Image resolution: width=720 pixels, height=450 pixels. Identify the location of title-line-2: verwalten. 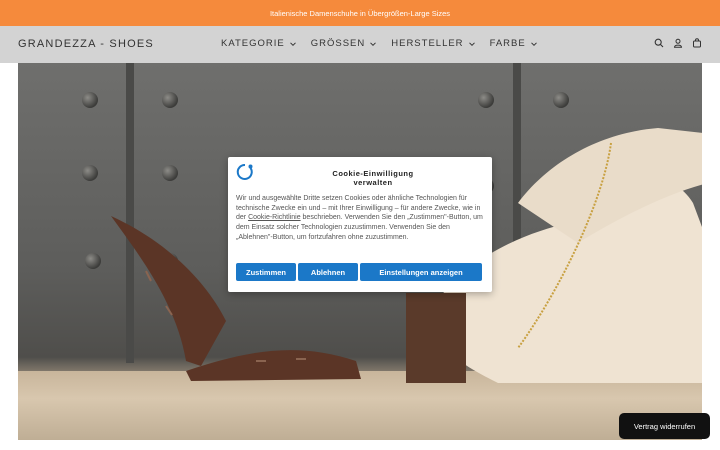
(373, 182).